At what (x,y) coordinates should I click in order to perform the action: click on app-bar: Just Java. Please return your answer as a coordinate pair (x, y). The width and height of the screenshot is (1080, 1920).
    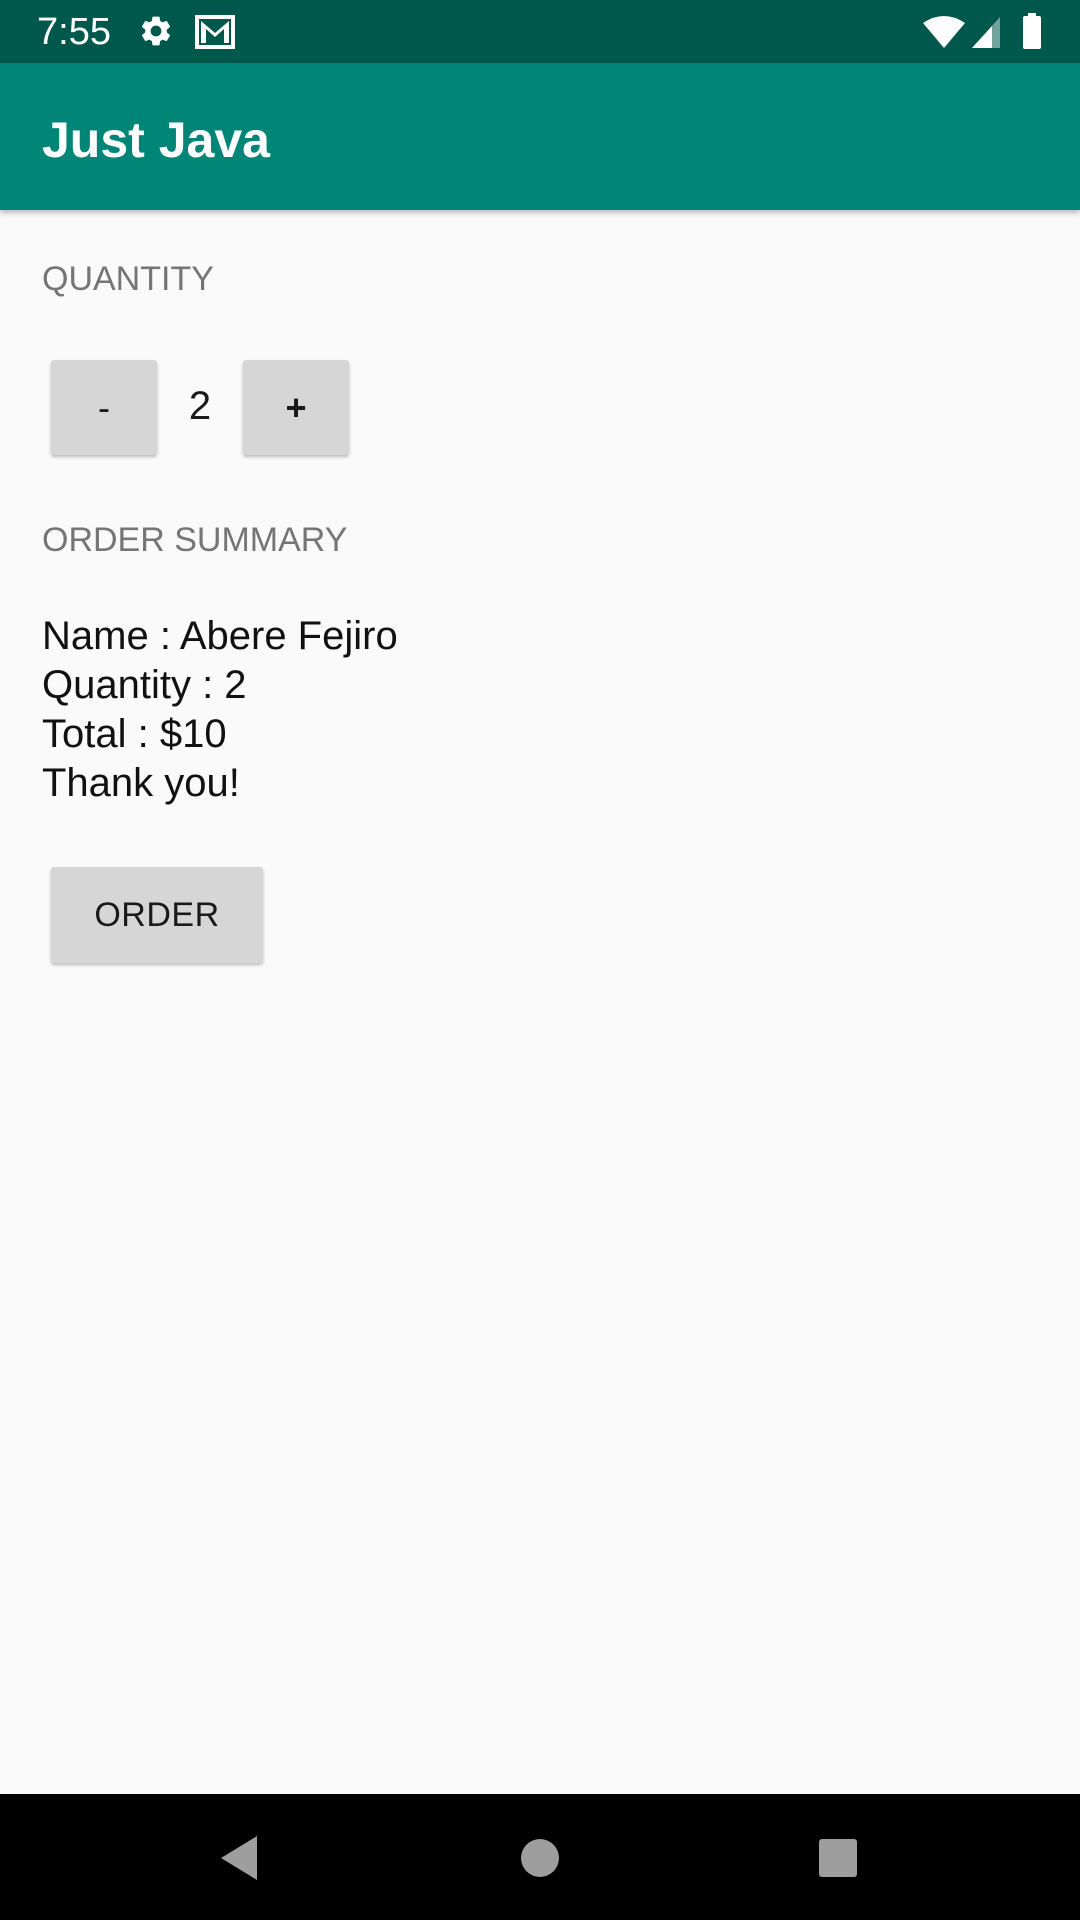
    Looking at the image, I should click on (540, 136).